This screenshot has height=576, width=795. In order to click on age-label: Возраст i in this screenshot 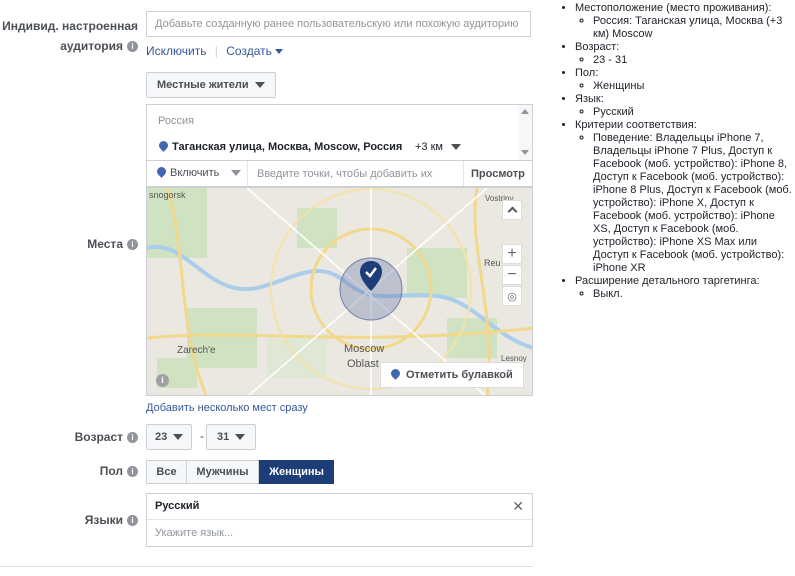, I will do `click(69, 437)`.